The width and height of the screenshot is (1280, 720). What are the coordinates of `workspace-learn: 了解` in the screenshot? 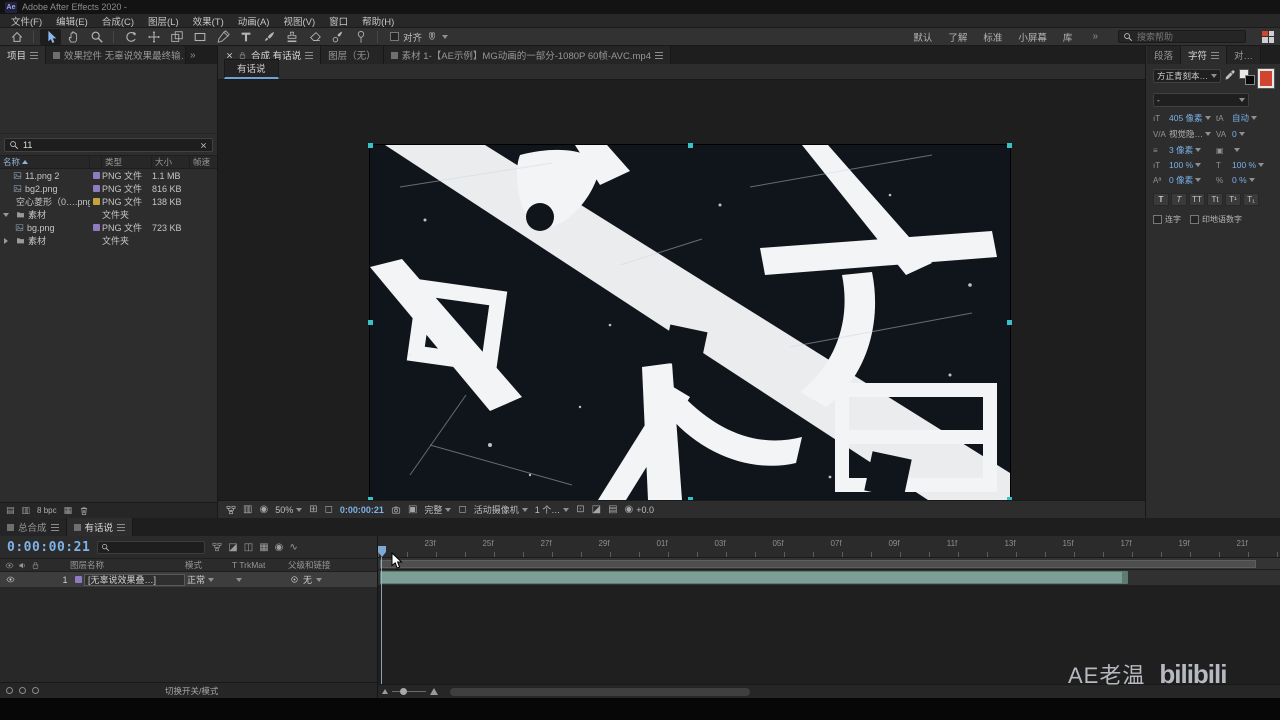 It's located at (957, 37).